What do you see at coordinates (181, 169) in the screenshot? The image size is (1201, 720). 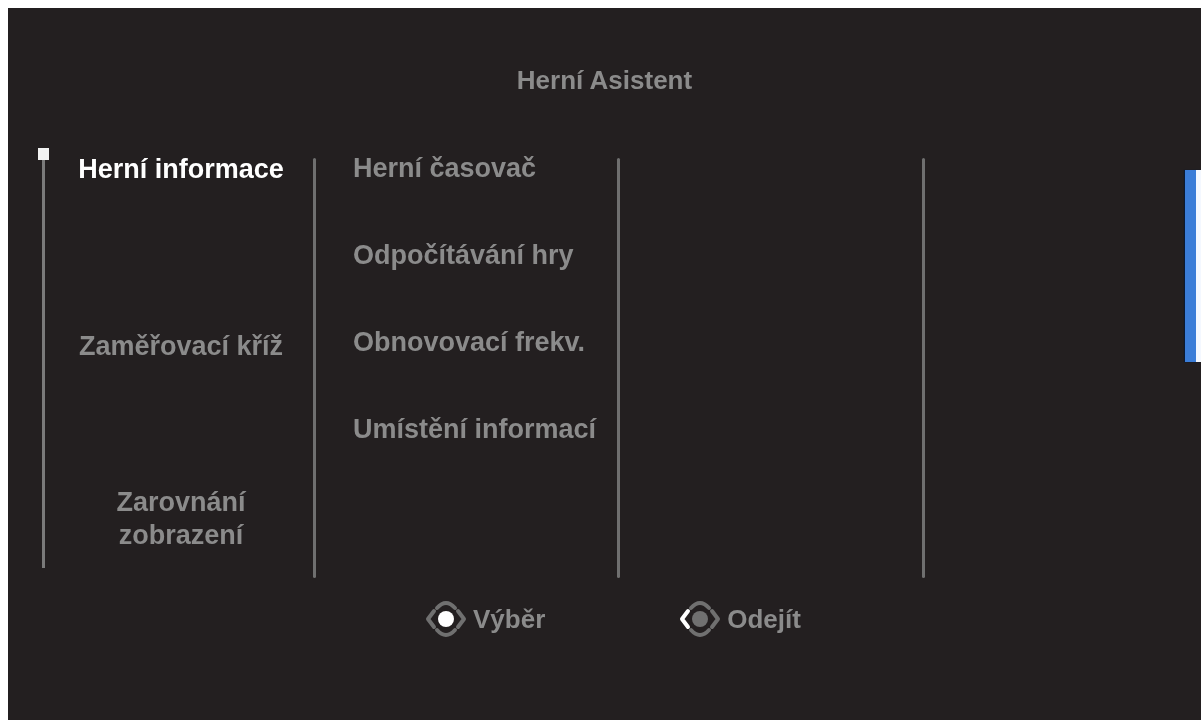 I see `menu-category: Herní informace` at bounding box center [181, 169].